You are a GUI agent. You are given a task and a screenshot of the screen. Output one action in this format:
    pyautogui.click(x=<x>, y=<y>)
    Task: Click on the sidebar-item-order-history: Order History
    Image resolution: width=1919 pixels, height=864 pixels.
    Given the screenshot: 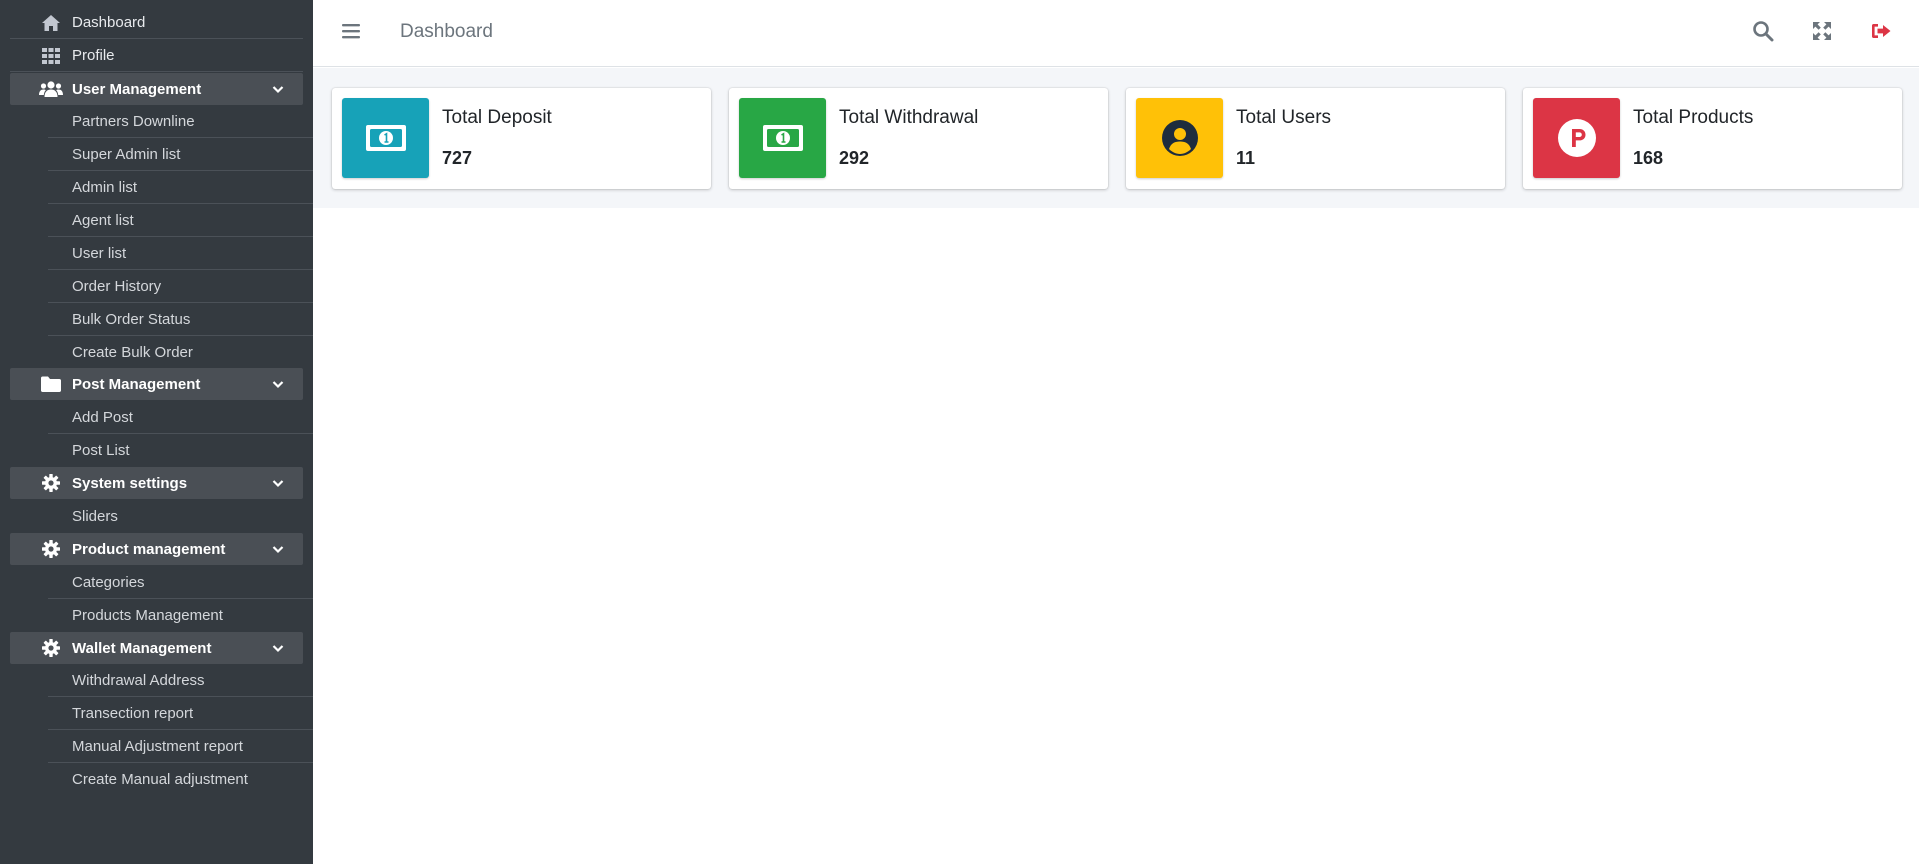 What is the action you would take?
    pyautogui.click(x=180, y=286)
    